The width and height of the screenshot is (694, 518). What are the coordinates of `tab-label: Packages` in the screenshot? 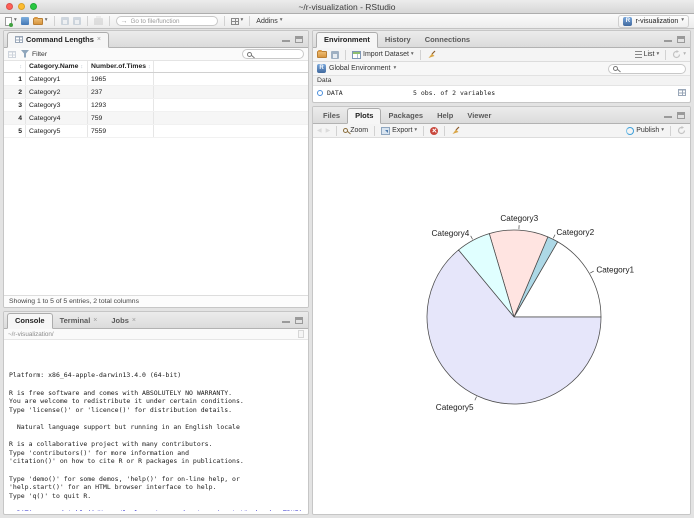 It's located at (406, 115).